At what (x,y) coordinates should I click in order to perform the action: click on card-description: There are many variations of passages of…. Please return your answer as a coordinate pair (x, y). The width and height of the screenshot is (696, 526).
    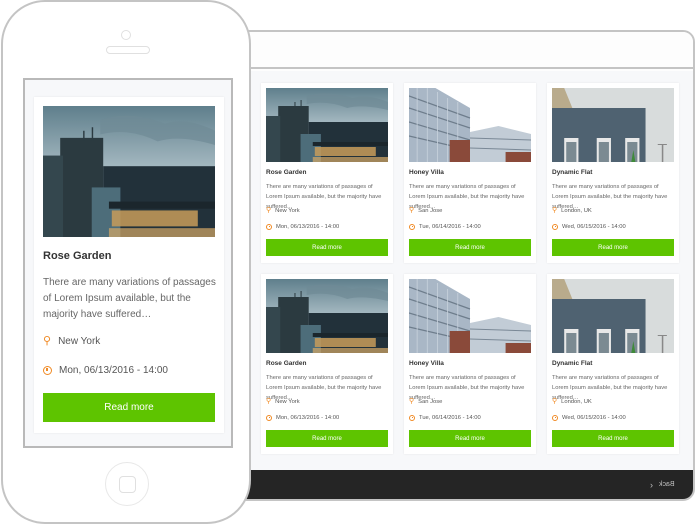
    Looking at the image, I should click on (129, 298).